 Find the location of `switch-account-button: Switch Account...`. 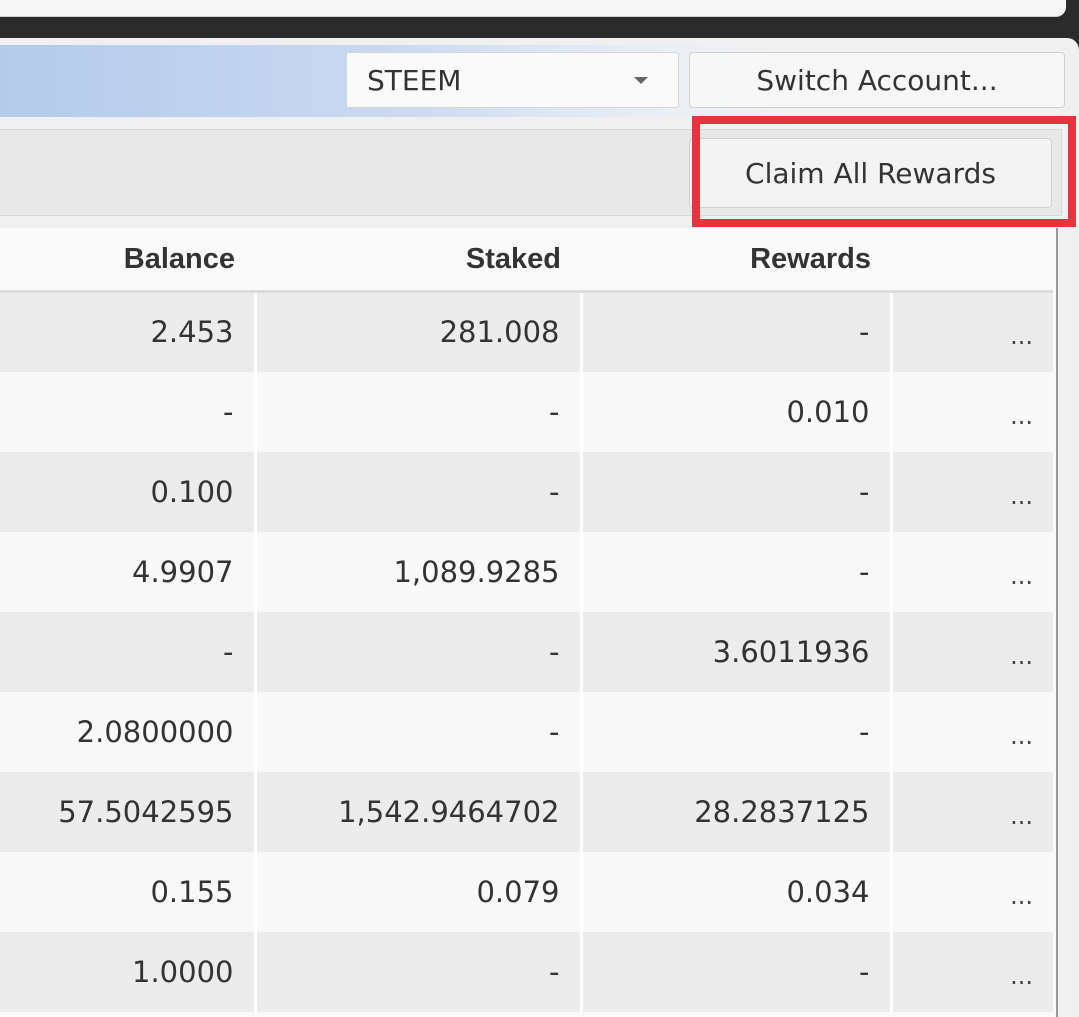

switch-account-button: Switch Account... is located at coordinates (877, 80).